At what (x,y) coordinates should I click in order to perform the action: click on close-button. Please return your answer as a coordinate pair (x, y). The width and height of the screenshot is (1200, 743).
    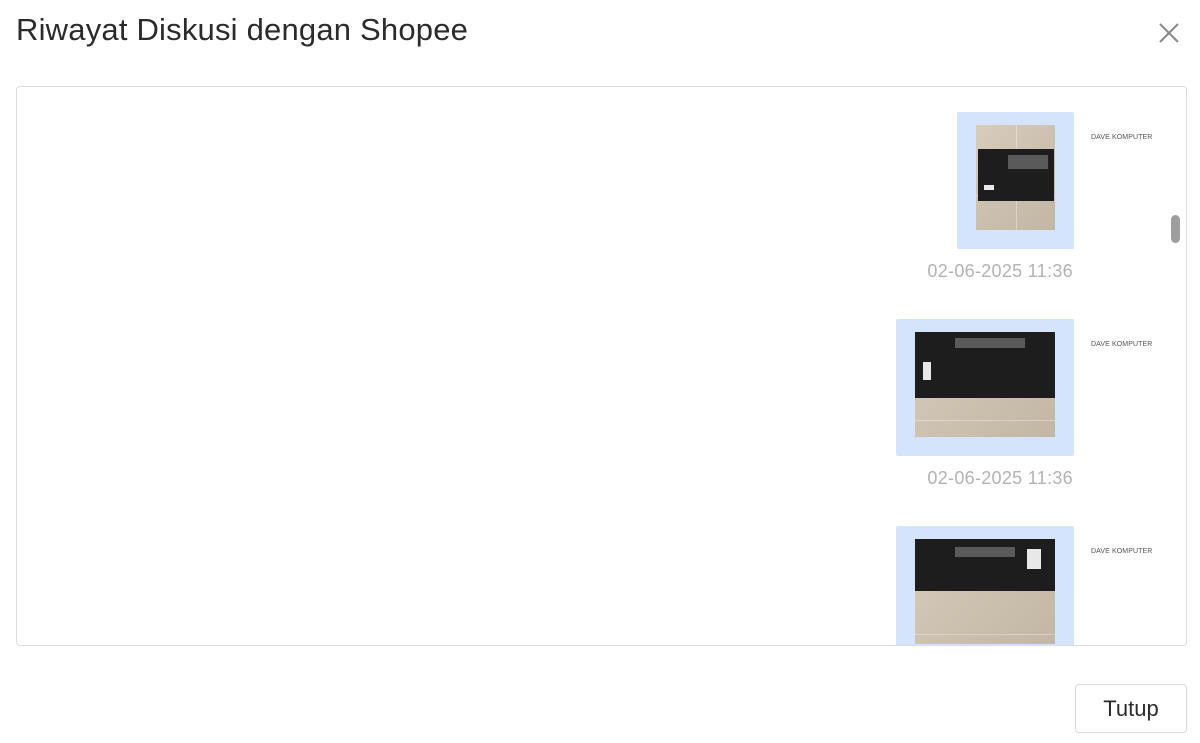
    Looking at the image, I should click on (1169, 33).